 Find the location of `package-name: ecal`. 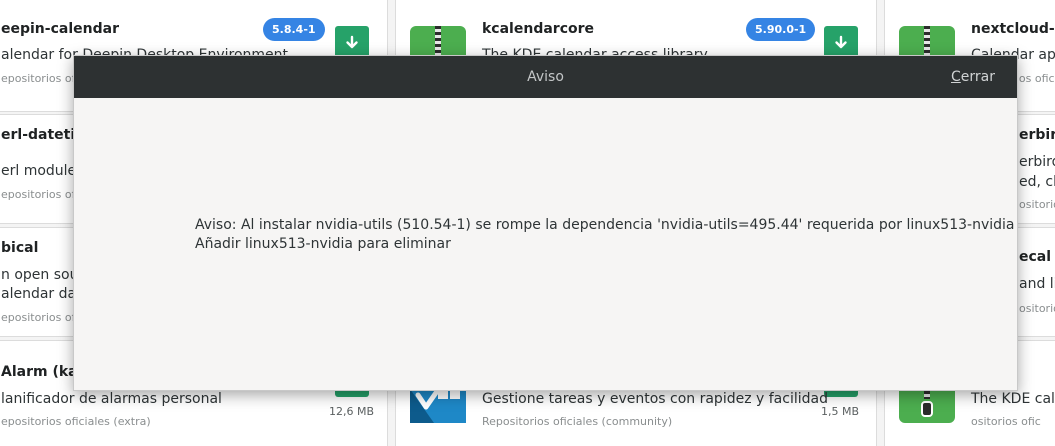

package-name: ecal is located at coordinates (1035, 257).